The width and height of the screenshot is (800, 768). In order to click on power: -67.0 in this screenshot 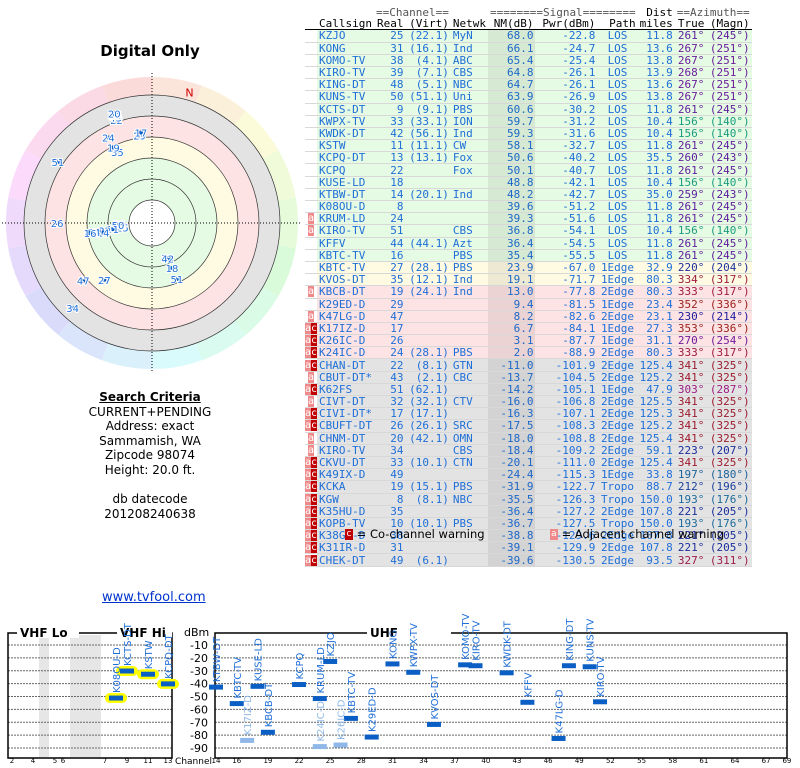, I will do `click(566, 268)`.